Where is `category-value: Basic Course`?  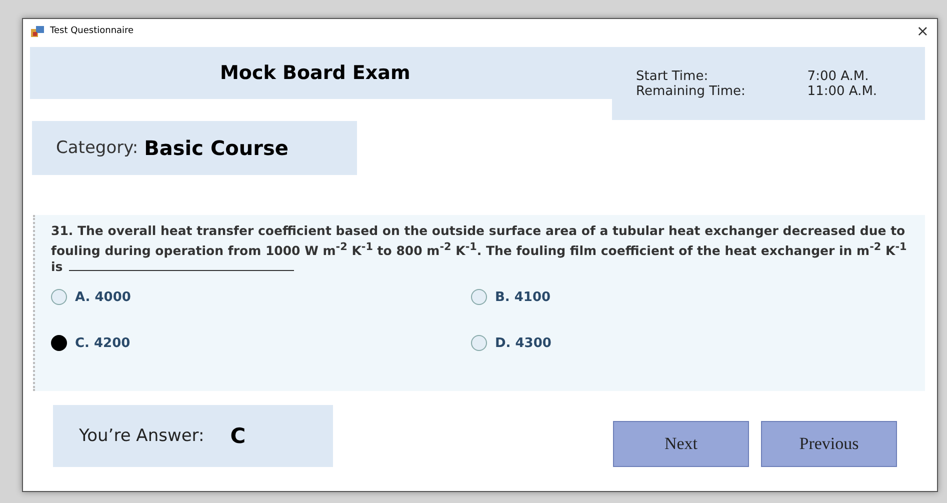
category-value: Basic Course is located at coordinates (216, 148).